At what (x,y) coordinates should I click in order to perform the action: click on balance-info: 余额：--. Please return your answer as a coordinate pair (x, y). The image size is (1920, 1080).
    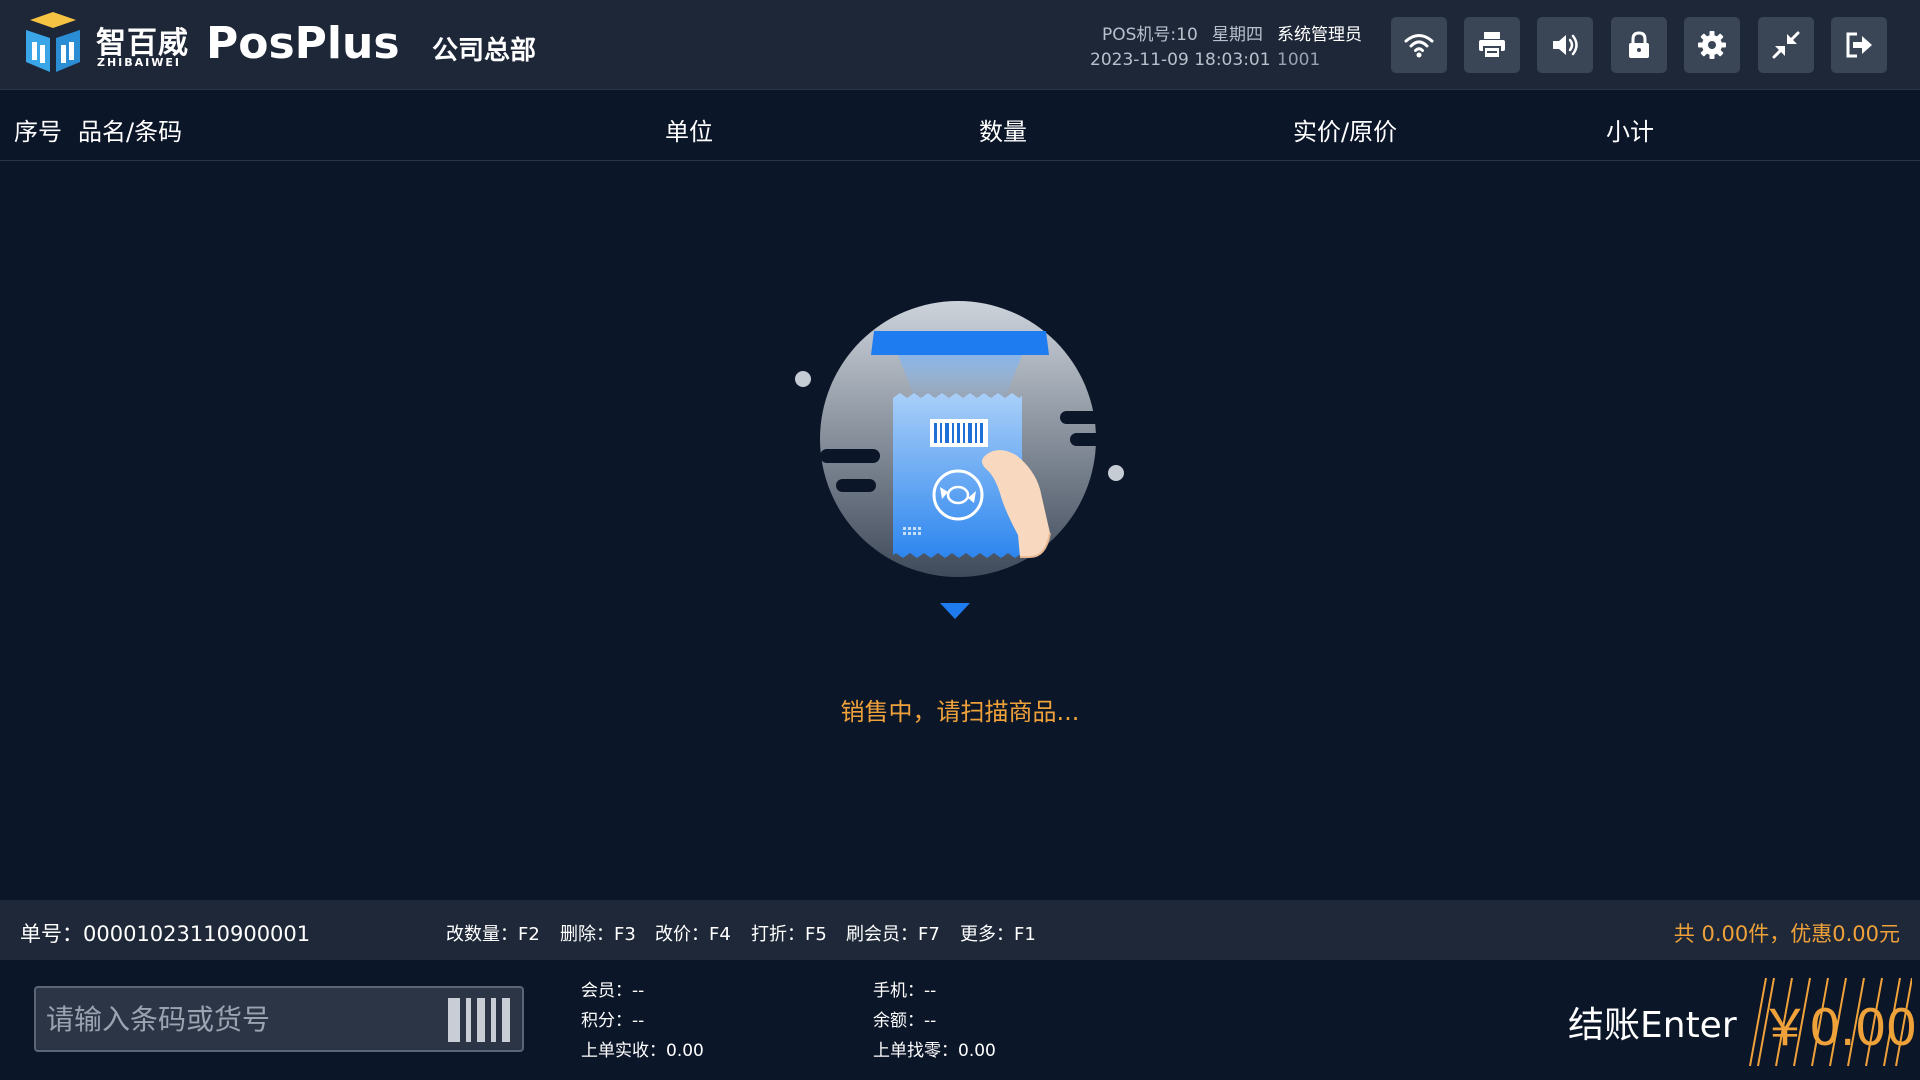
    Looking at the image, I should click on (905, 1021).